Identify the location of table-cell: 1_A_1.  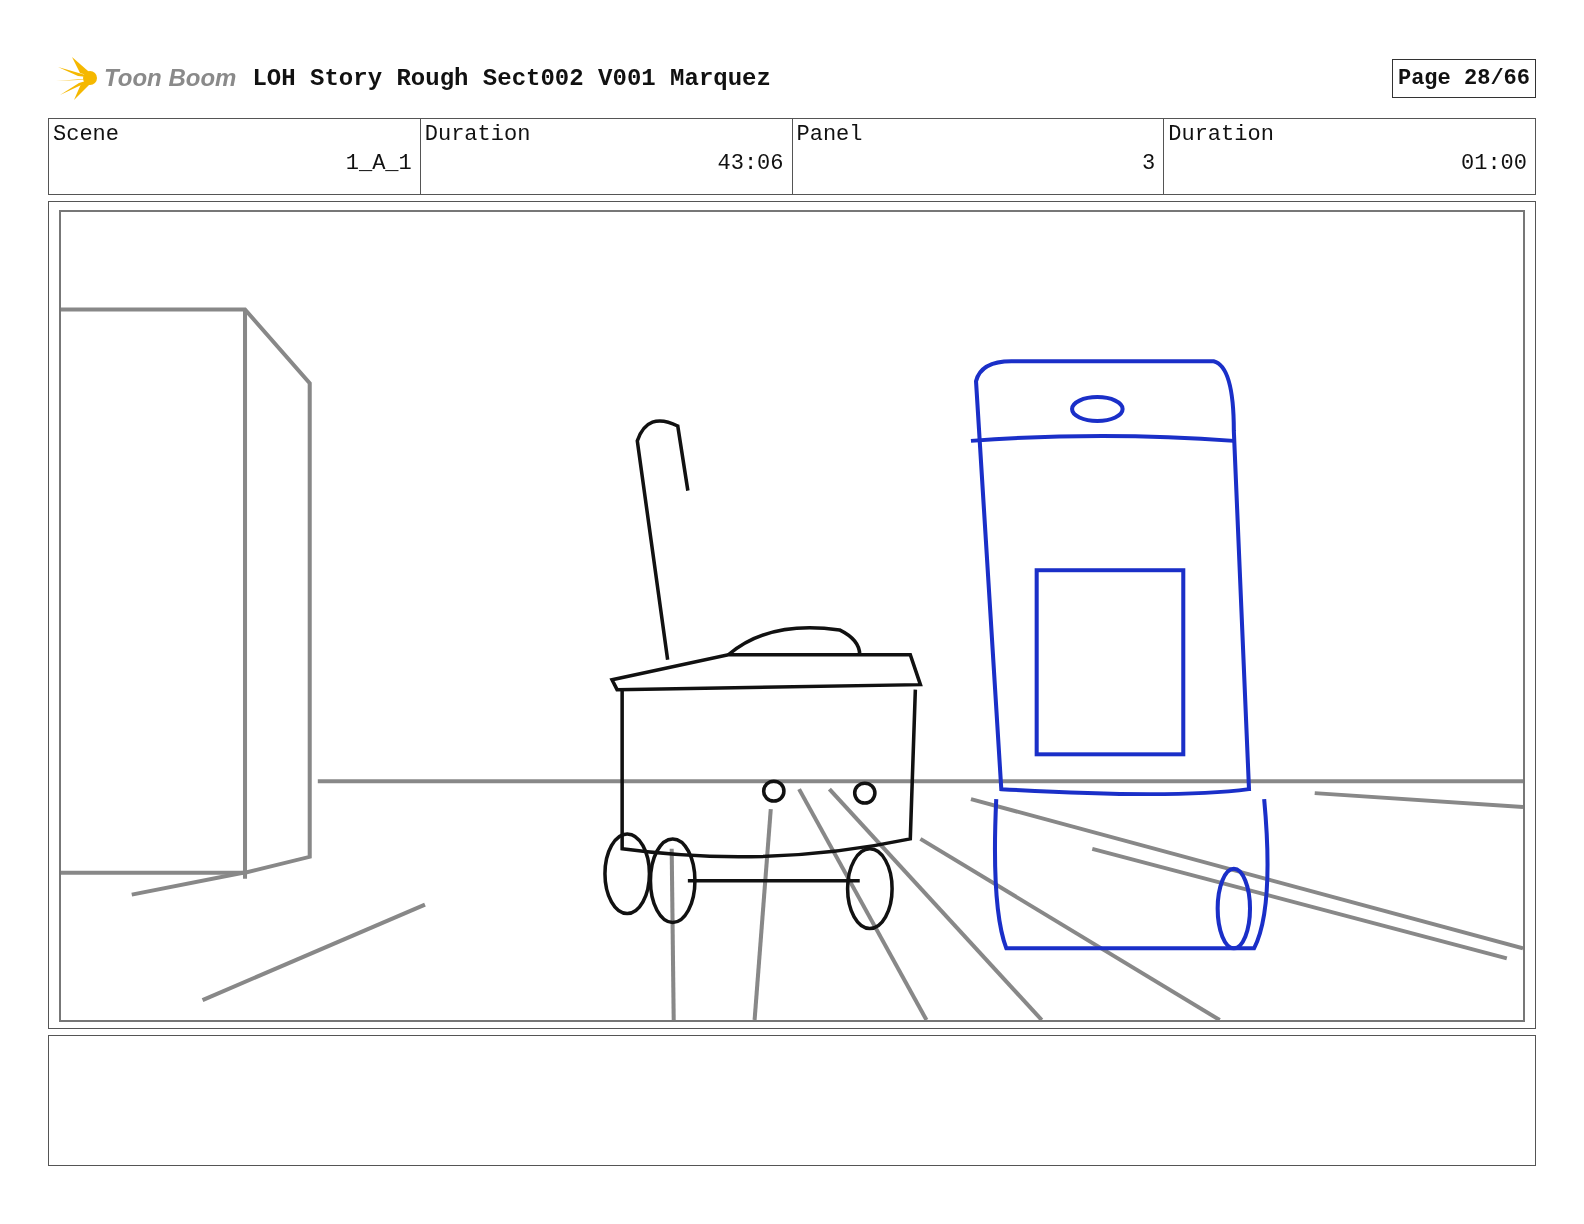
(378, 163).